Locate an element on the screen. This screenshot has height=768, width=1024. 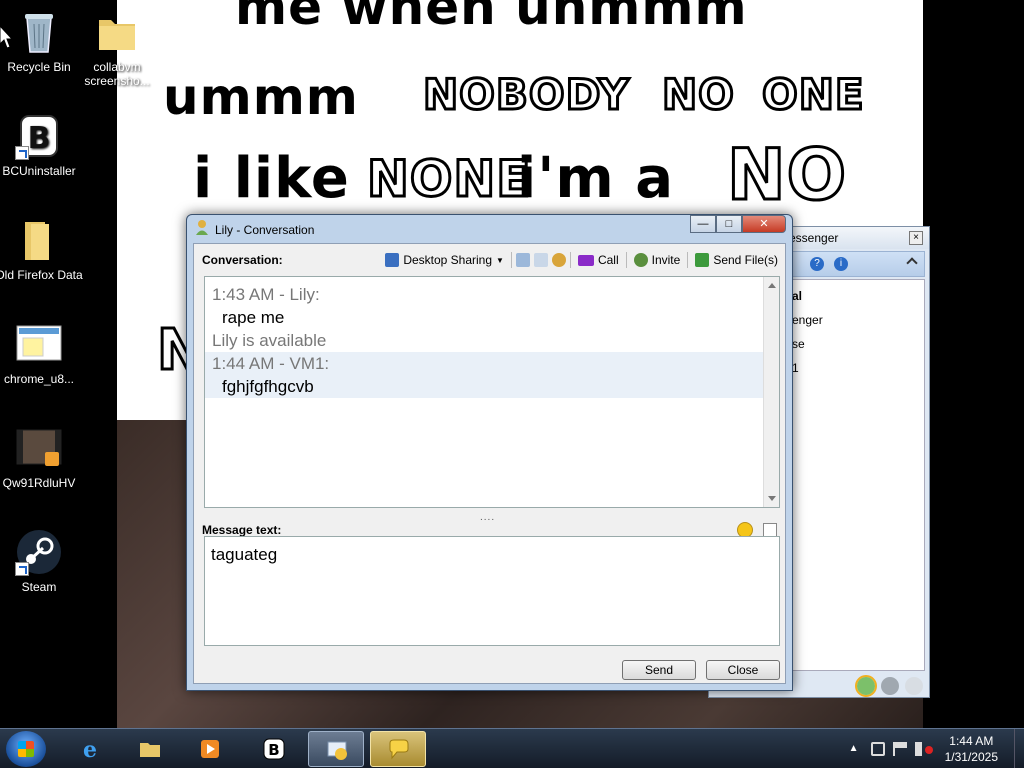
show-hidden-icons-icon: ▲ is located at coordinates (856, 749).